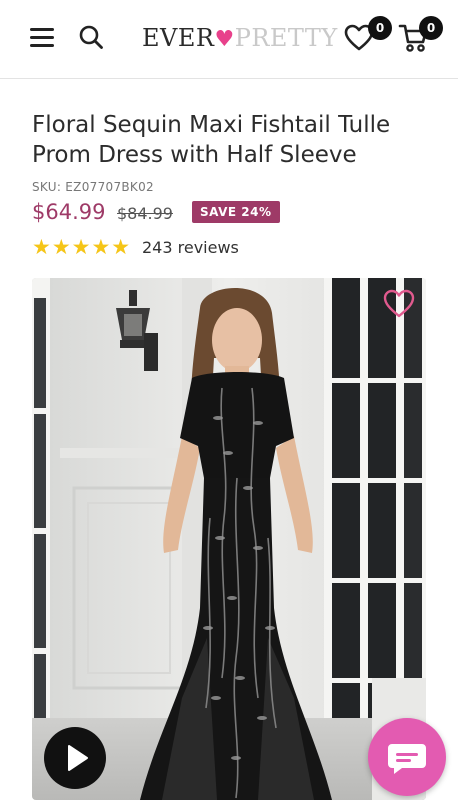 The width and height of the screenshot is (458, 800). I want to click on site-header: EVER♥PRETTY 0 0, so click(229, 39).